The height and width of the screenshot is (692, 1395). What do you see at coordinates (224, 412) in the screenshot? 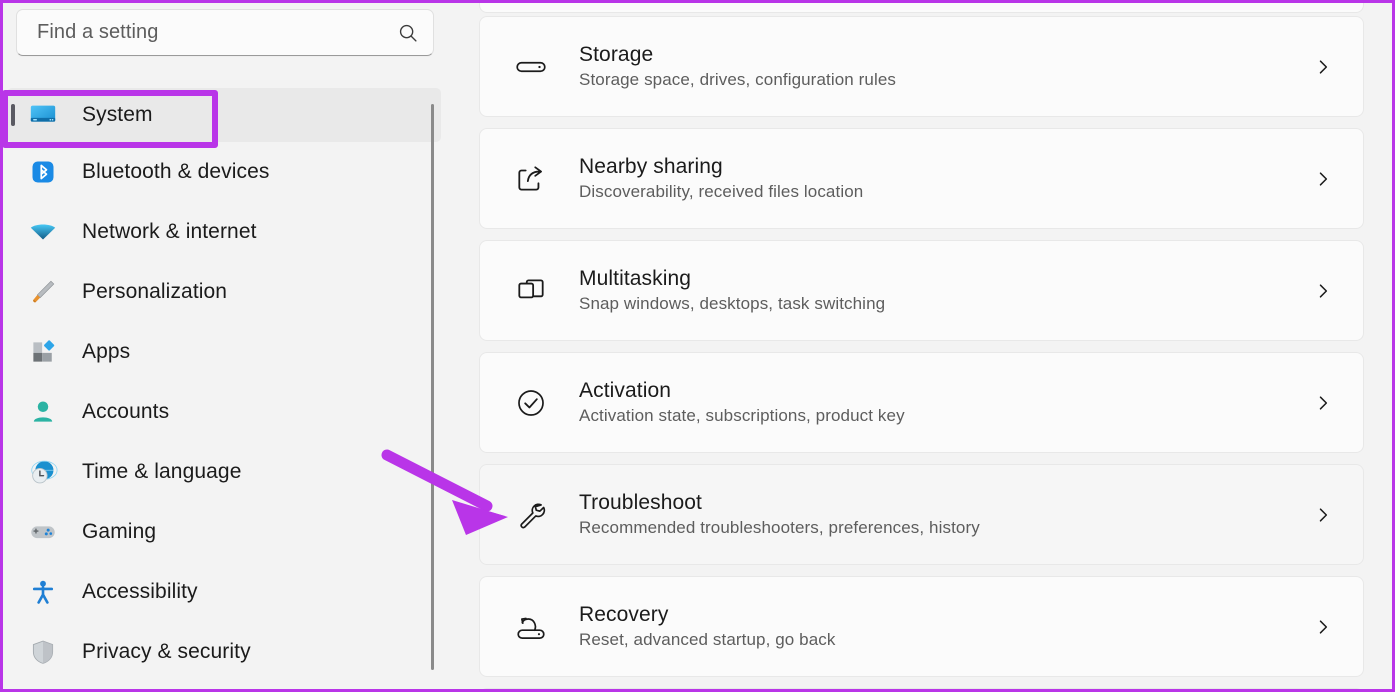
I see `sidebar-item-accounts: Accounts` at bounding box center [224, 412].